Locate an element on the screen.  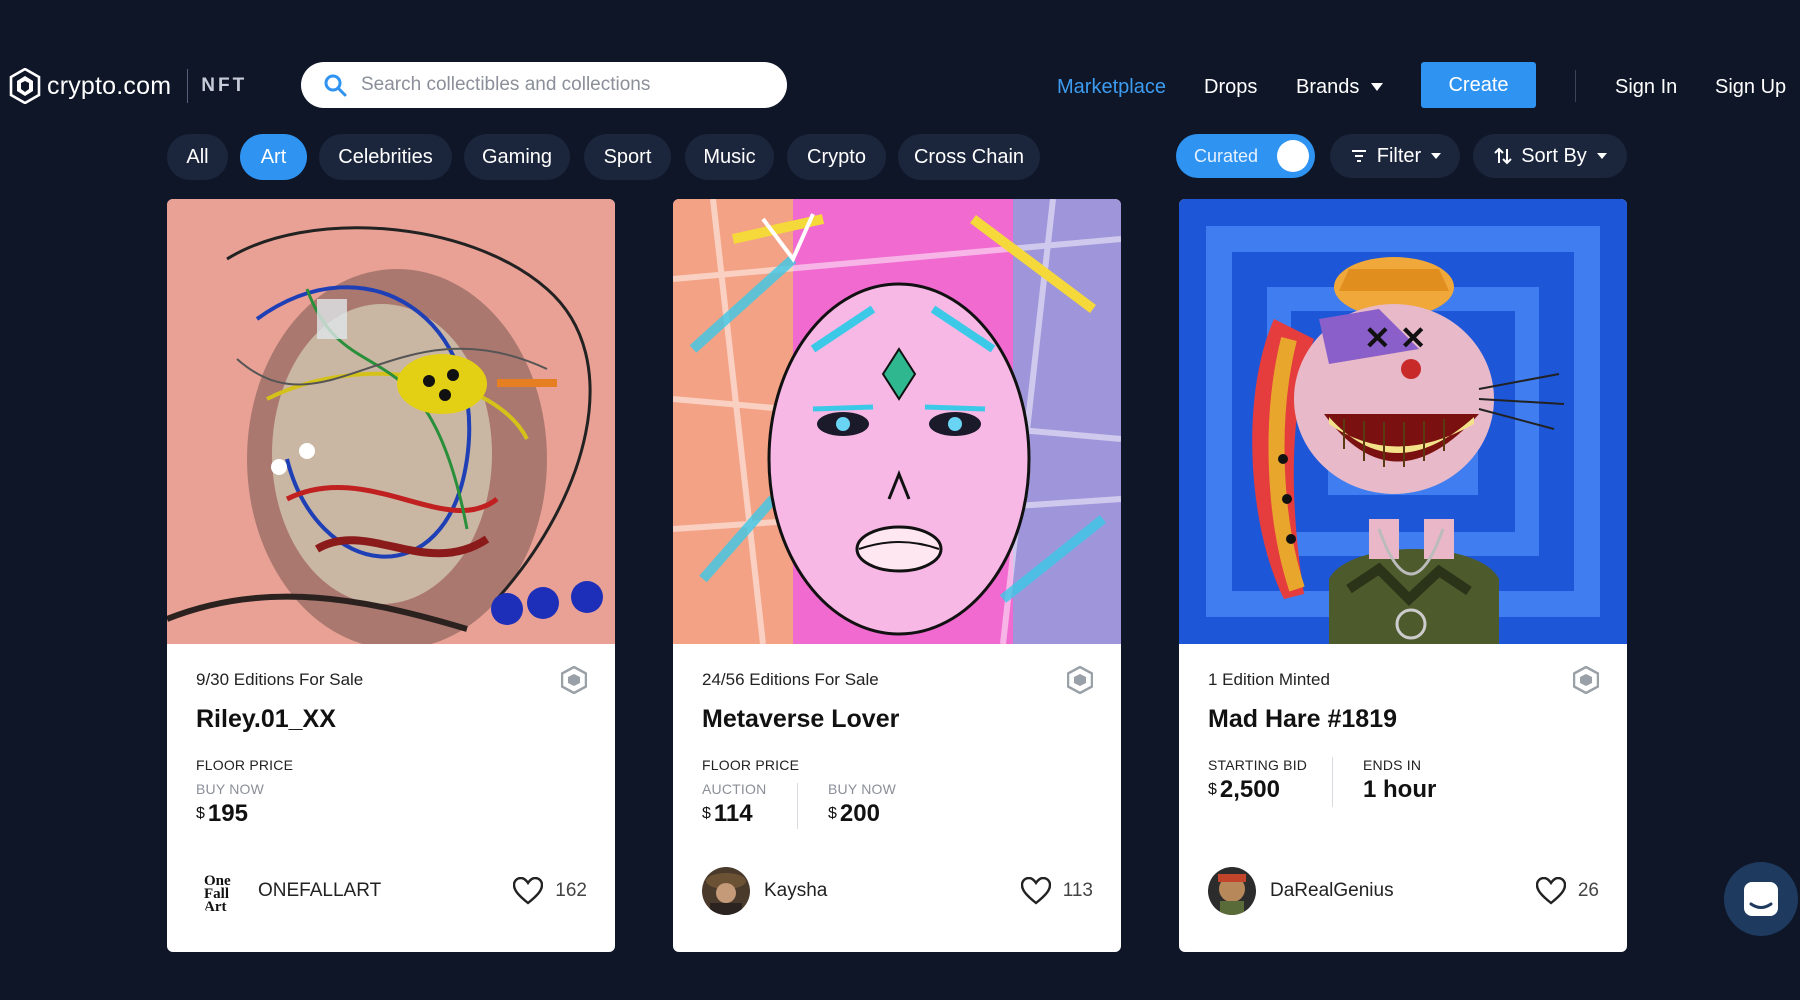
category-art: Art is located at coordinates (273, 157).